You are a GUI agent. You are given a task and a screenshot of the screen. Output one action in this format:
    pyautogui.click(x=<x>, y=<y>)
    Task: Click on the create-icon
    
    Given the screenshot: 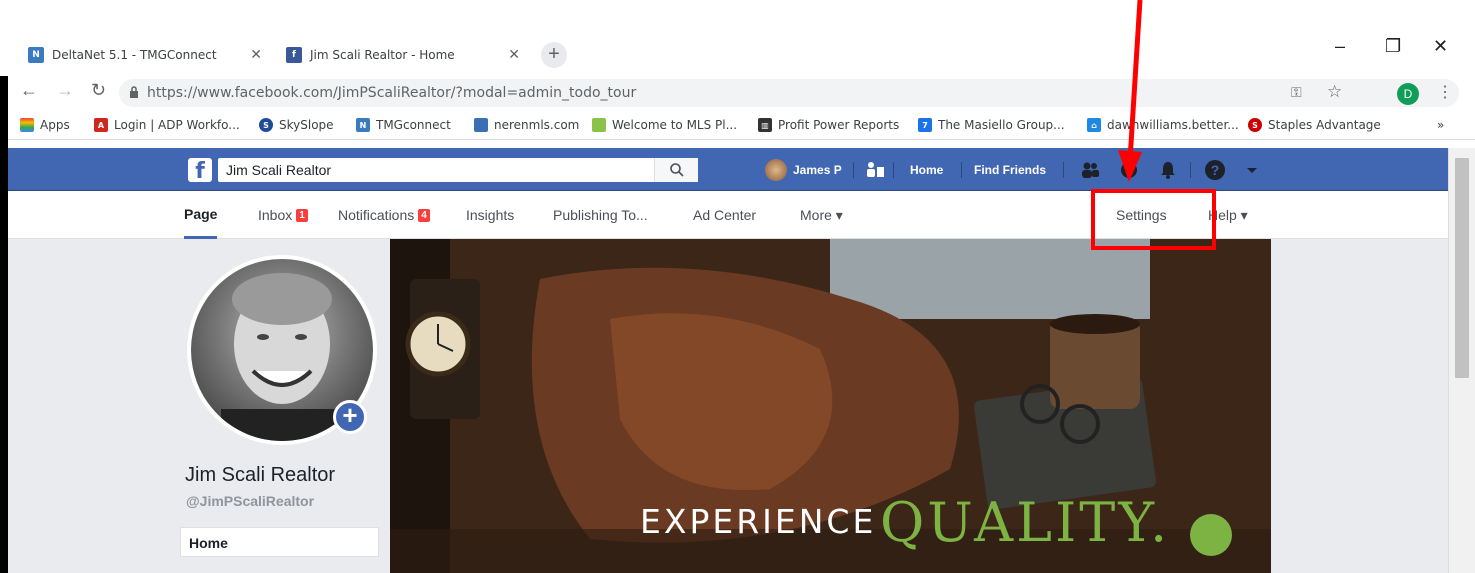 What is the action you would take?
    pyautogui.click(x=875, y=170)
    